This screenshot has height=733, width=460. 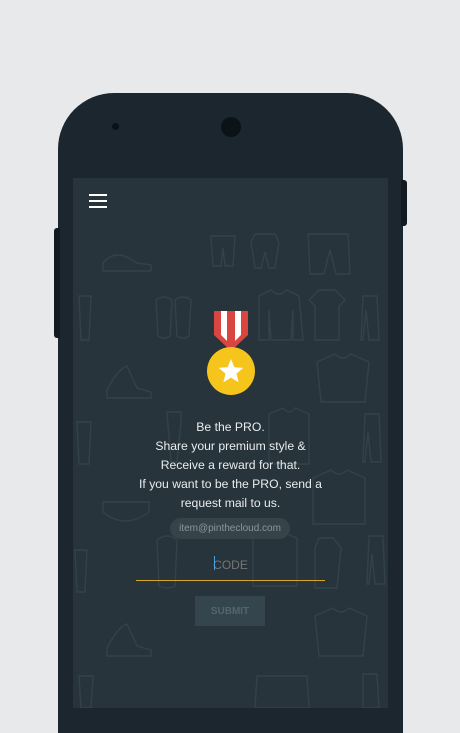 I want to click on medal-star-icon, so click(x=231, y=353).